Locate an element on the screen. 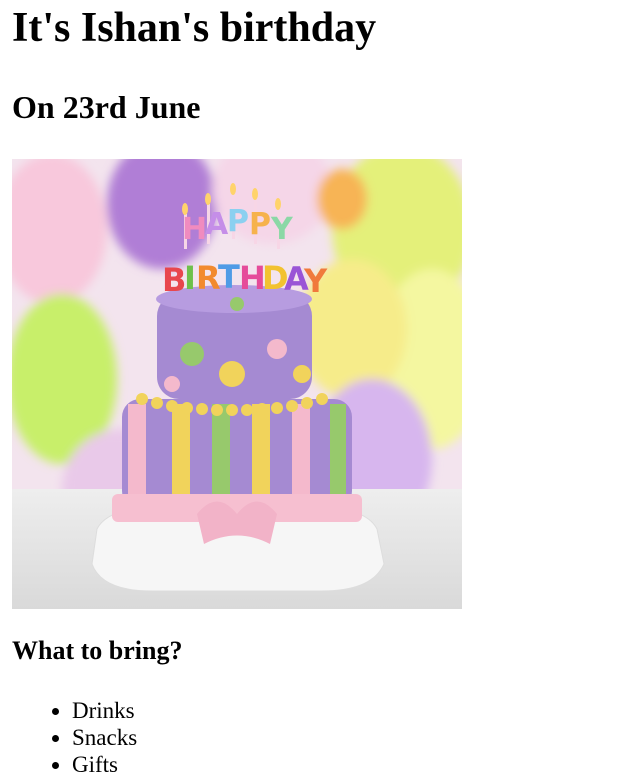 Image resolution: width=625 pixels, height=778 pixels. date-heading: On 23rd June is located at coordinates (106, 107).